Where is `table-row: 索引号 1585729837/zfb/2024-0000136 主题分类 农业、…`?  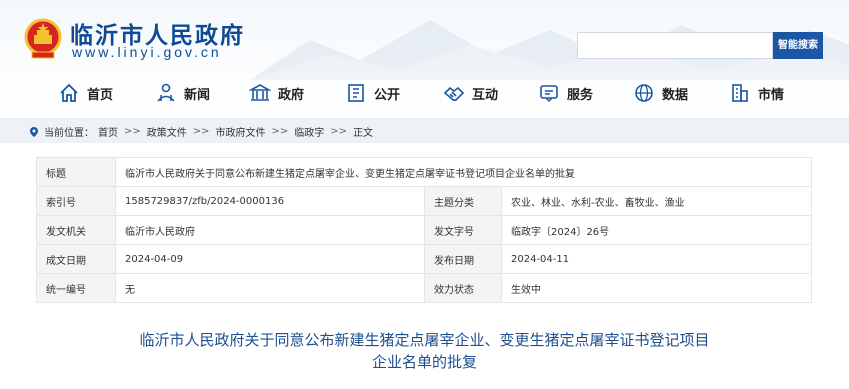 table-row: 索引号 1585729837/zfb/2024-0000136 主题分类 农业、… is located at coordinates (424, 201).